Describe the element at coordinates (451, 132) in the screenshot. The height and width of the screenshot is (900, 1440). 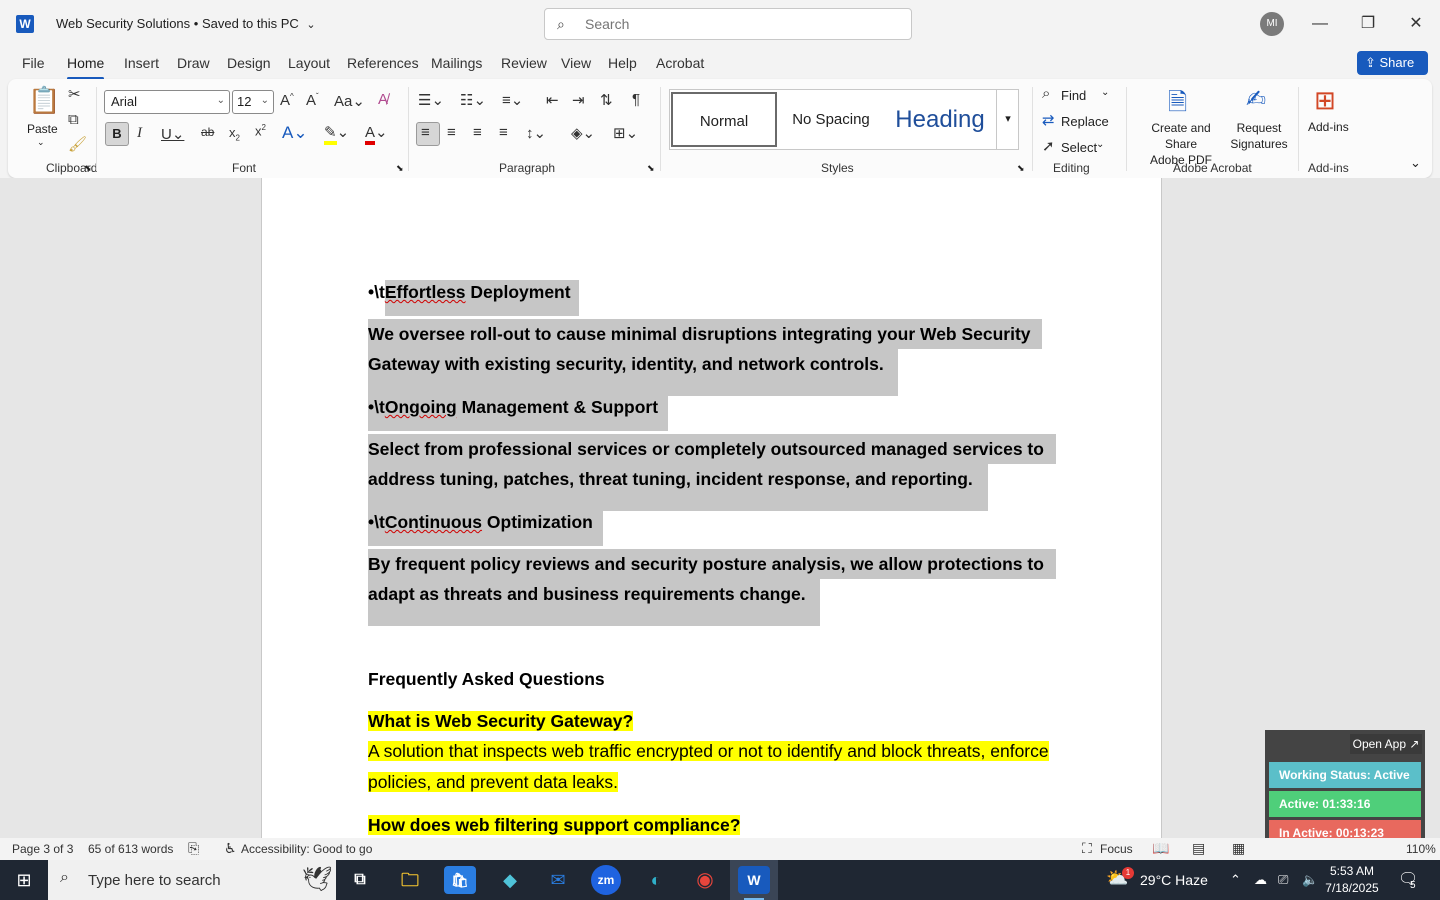
I see `align-center-icon: ≡` at that location.